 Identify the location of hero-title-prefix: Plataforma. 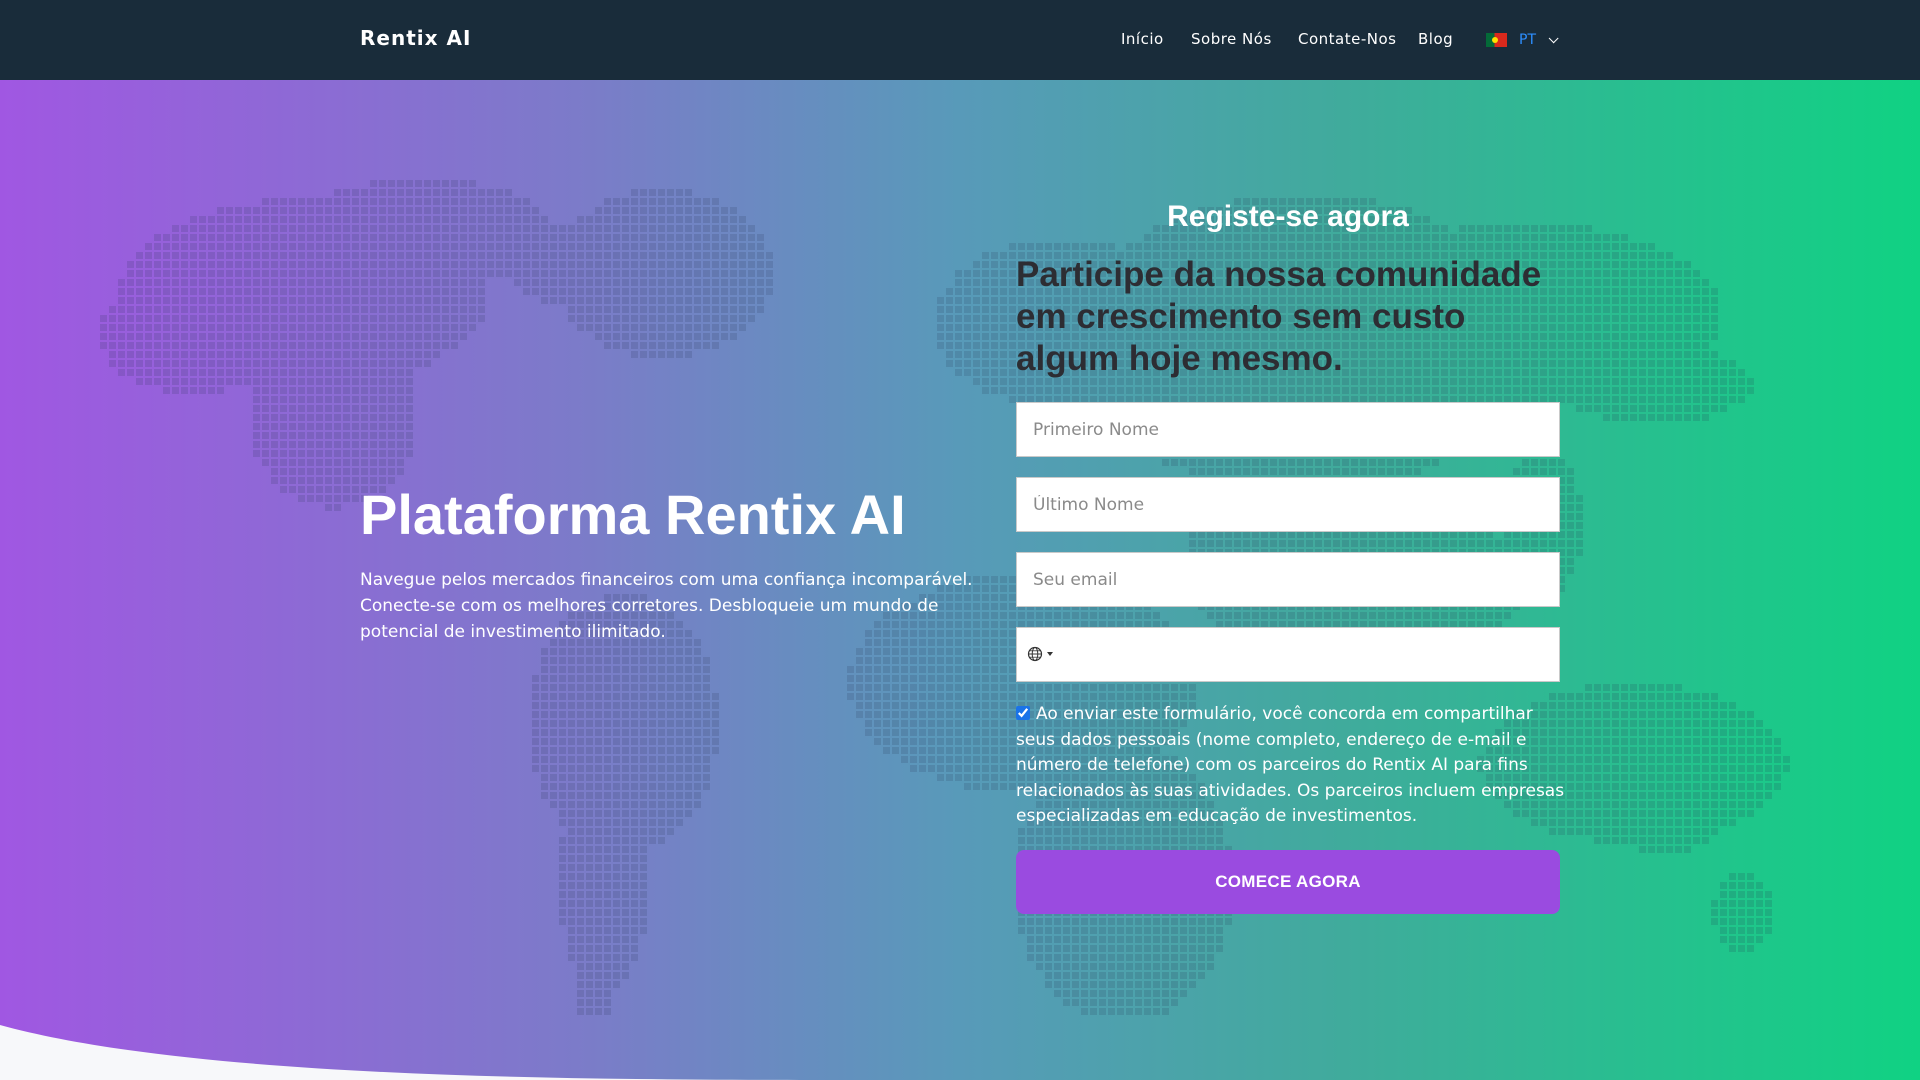
(505, 514).